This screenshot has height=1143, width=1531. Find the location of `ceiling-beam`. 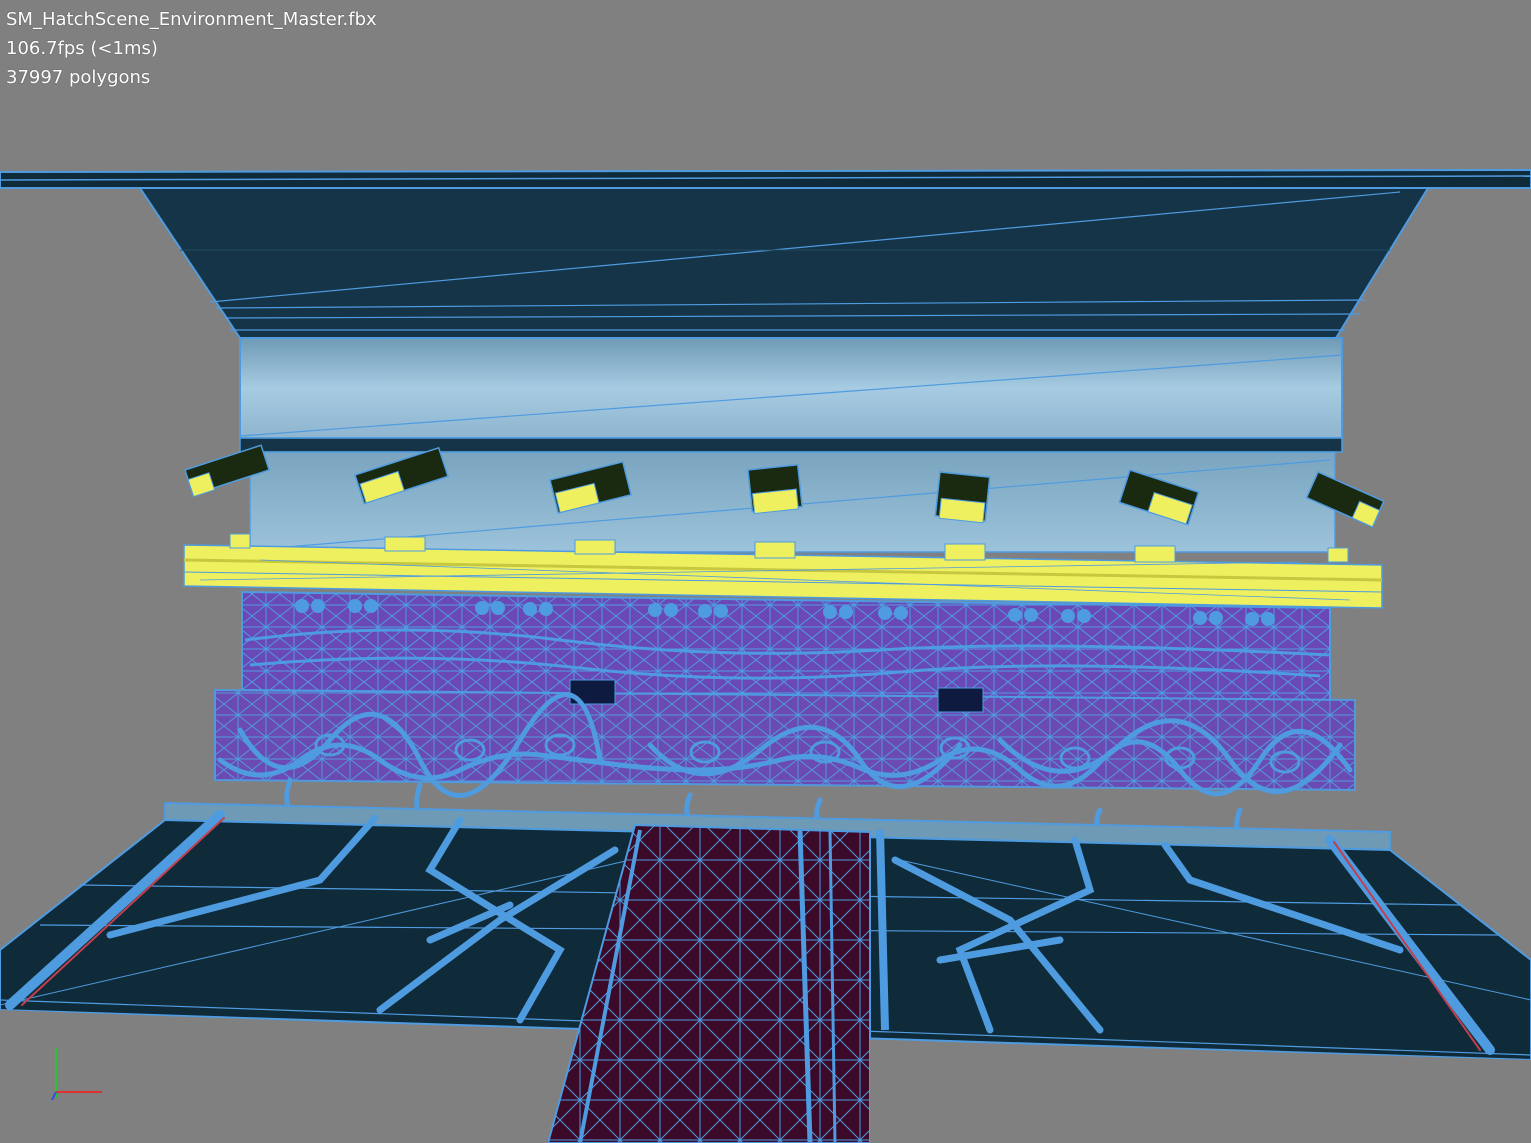

ceiling-beam is located at coordinates (765, 178).